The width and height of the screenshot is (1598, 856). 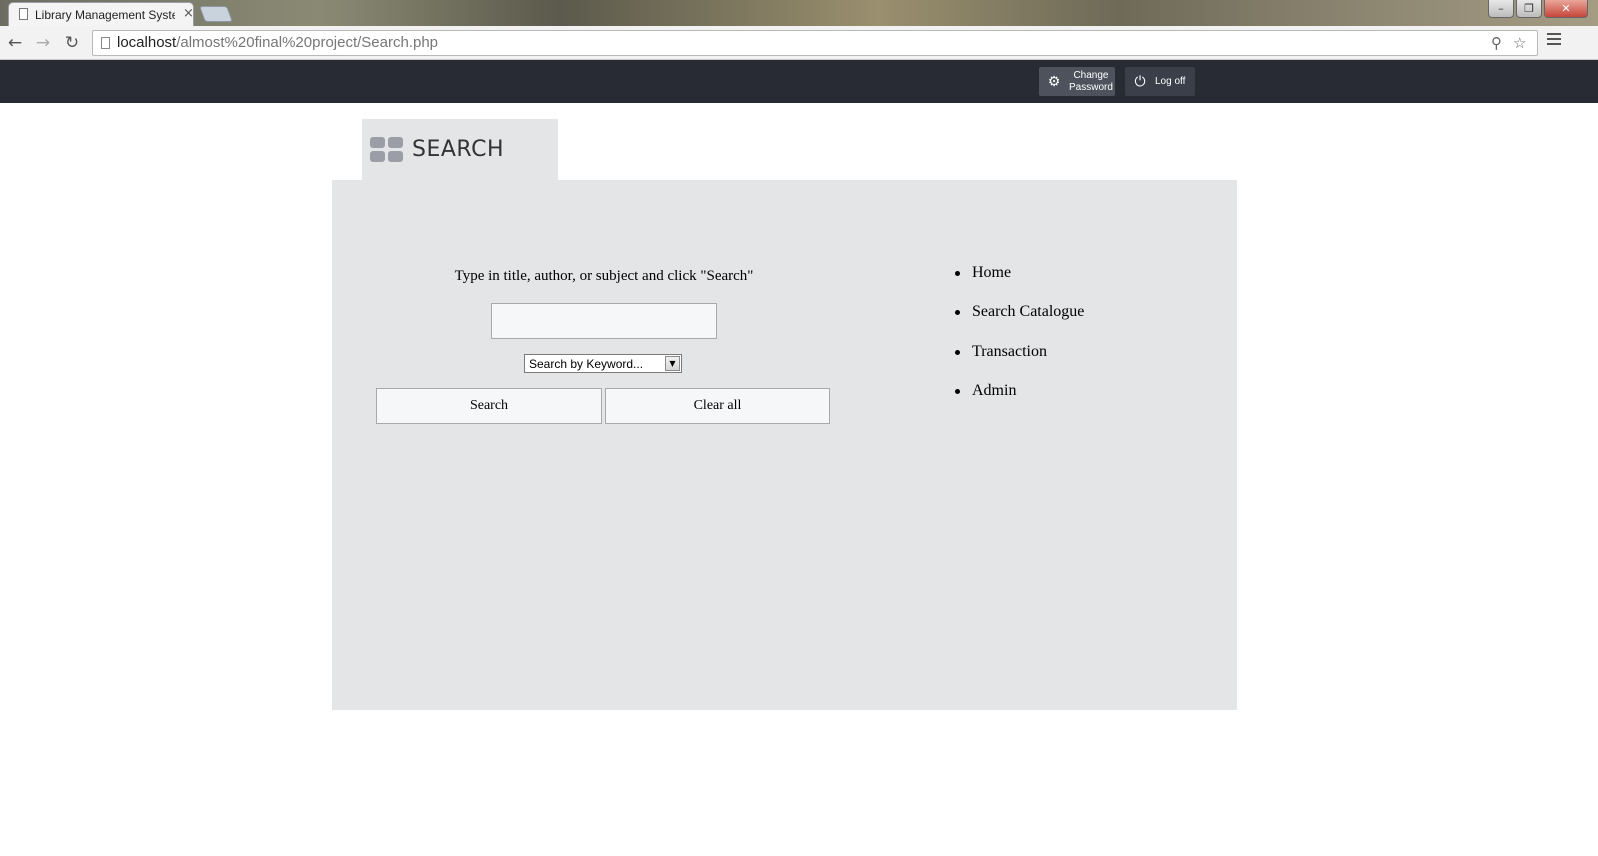 What do you see at coordinates (1019, 362) in the screenshot?
I see `nav-item-transaction: Transaction` at bounding box center [1019, 362].